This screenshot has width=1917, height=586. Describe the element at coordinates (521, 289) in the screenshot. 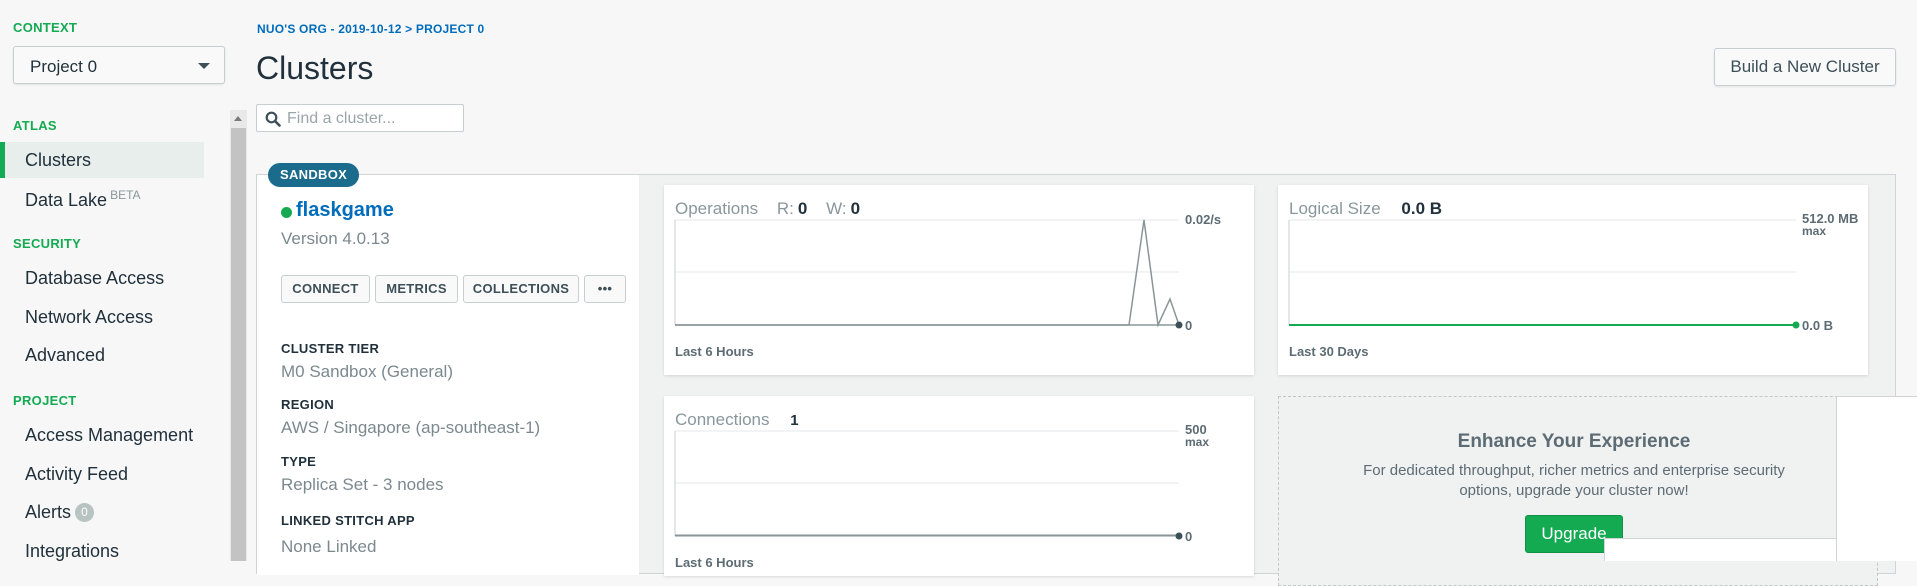

I see `collections-button: COLLECTIONS` at that location.